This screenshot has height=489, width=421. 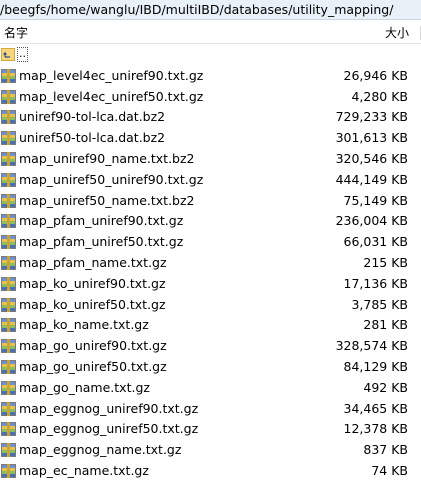 What do you see at coordinates (210, 450) in the screenshot?
I see `file-row: map_eggnog_name.txt.gz 837 KB` at bounding box center [210, 450].